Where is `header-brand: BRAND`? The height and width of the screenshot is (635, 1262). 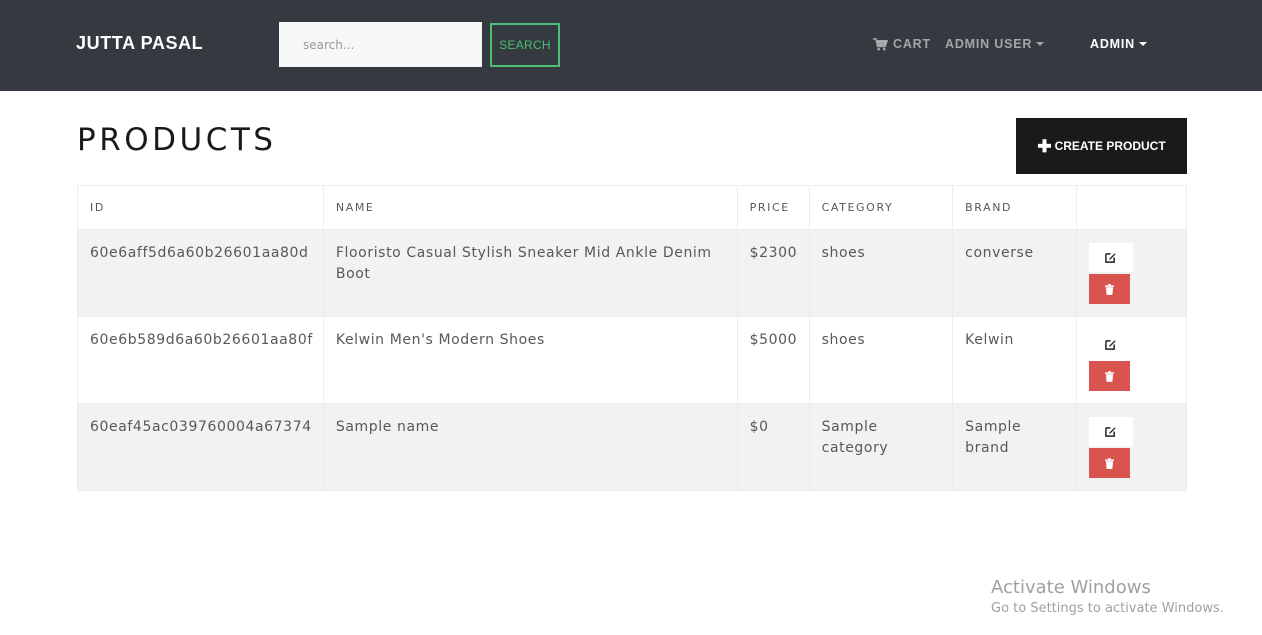 header-brand: BRAND is located at coordinates (1014, 207).